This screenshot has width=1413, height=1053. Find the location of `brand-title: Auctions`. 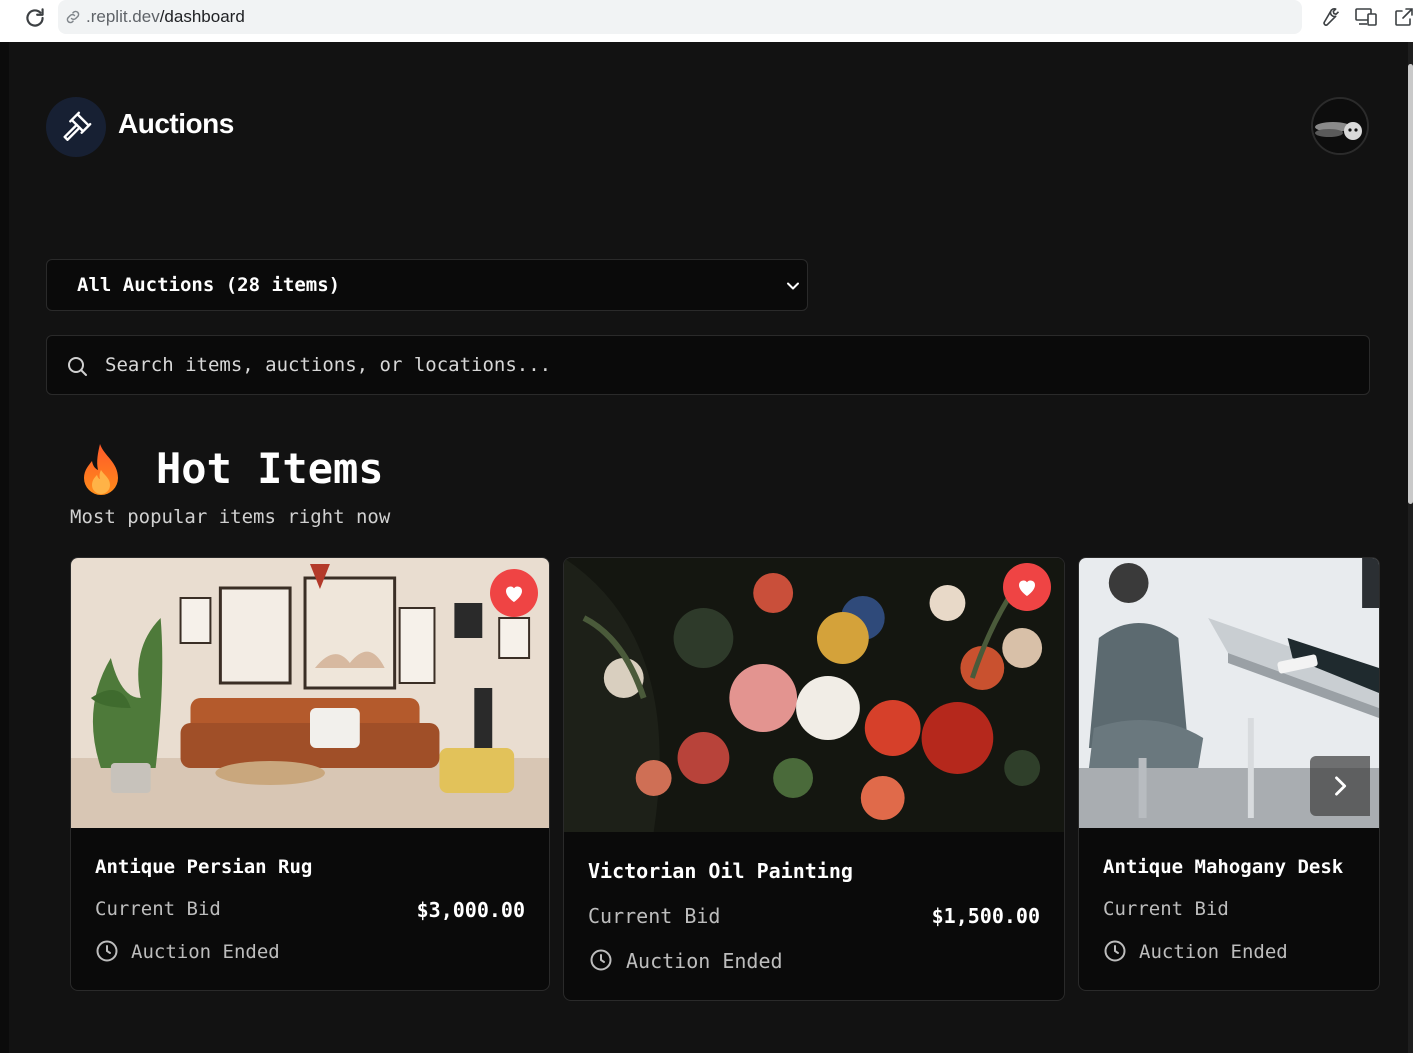

brand-title: Auctions is located at coordinates (176, 124).